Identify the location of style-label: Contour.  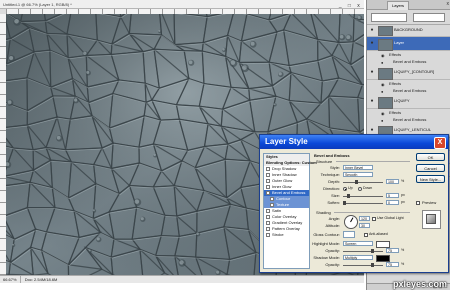
(283, 198).